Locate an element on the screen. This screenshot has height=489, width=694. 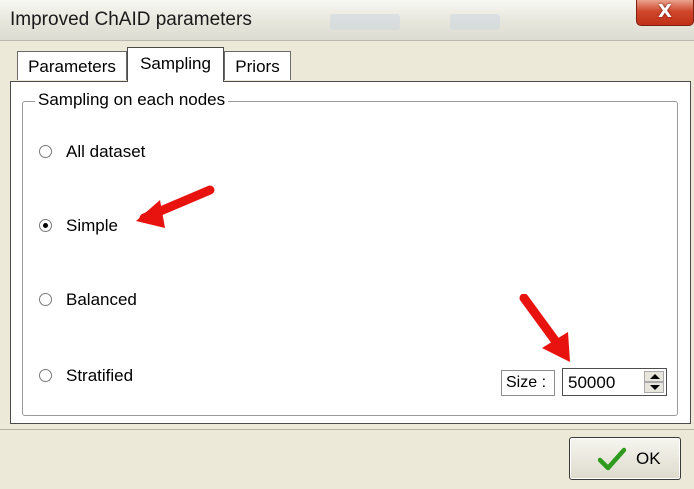
ok-button: OK is located at coordinates (625, 458).